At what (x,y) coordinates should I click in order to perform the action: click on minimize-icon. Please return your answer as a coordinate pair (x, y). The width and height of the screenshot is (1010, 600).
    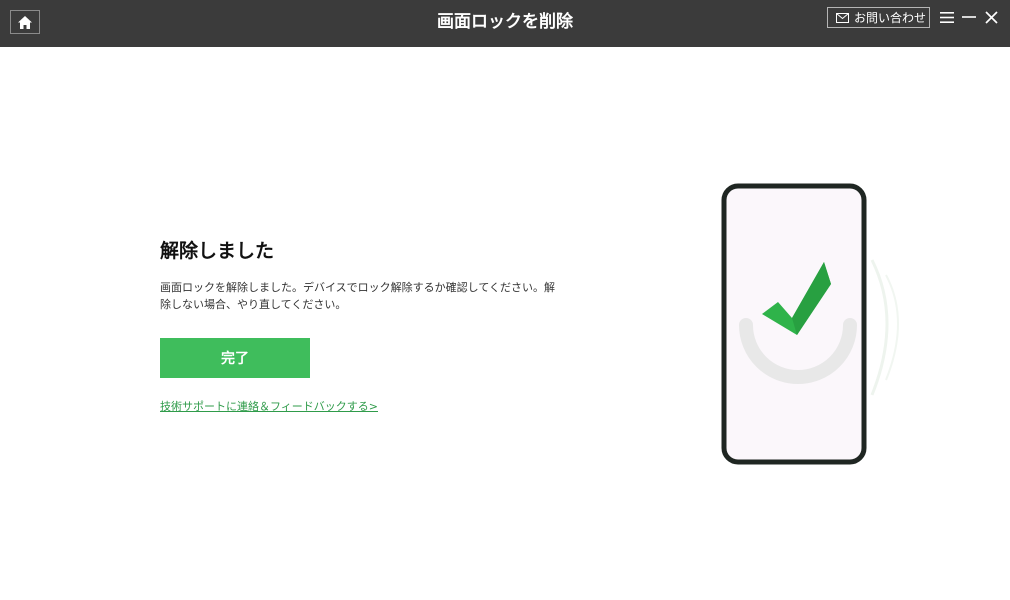
    Looking at the image, I should click on (969, 17).